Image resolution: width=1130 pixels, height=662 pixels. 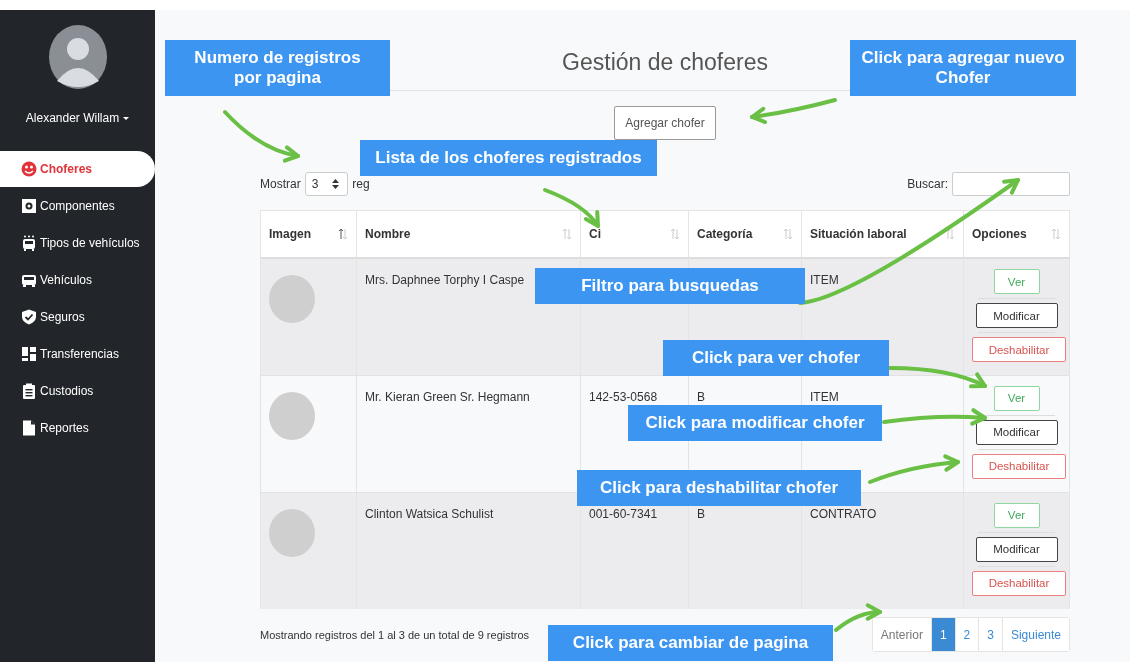 What do you see at coordinates (508, 158) in the screenshot?
I see `callout-label: Lista de los choferes registrados` at bounding box center [508, 158].